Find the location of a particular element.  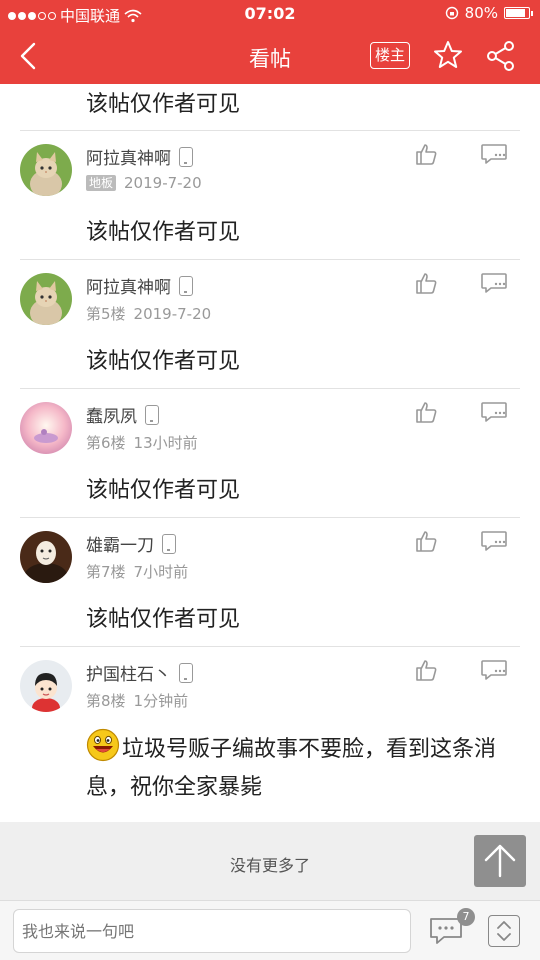

username-text: 蠢夙夙 is located at coordinates (111, 417).